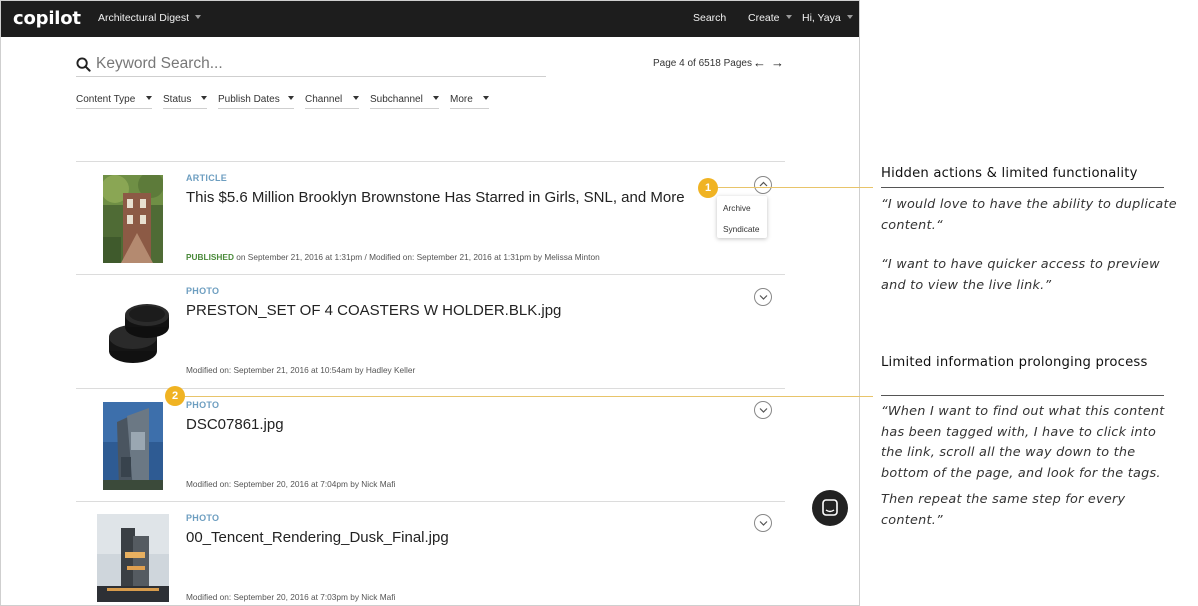 The height and width of the screenshot is (606, 1198). I want to click on archive-menu-item: Archive, so click(737, 208).